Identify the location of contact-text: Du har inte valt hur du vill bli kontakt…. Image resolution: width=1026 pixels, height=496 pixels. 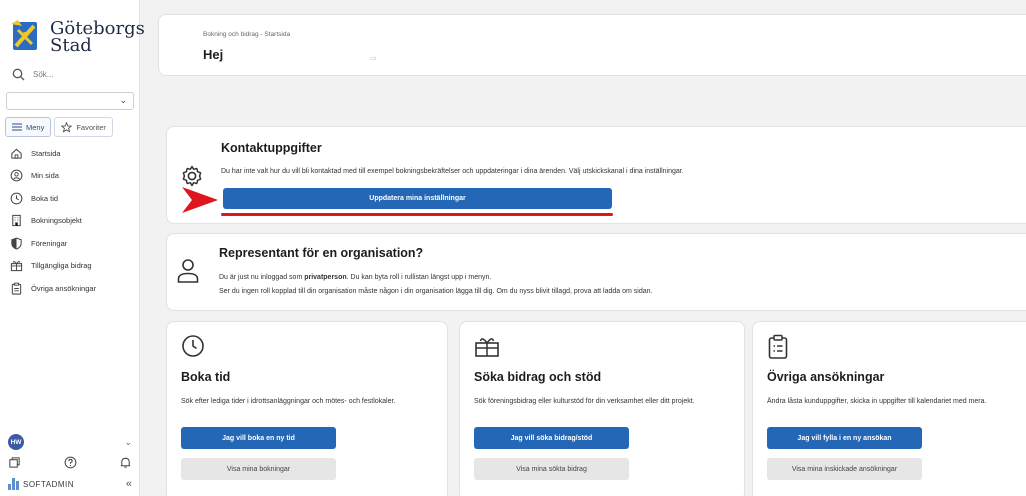
(452, 171).